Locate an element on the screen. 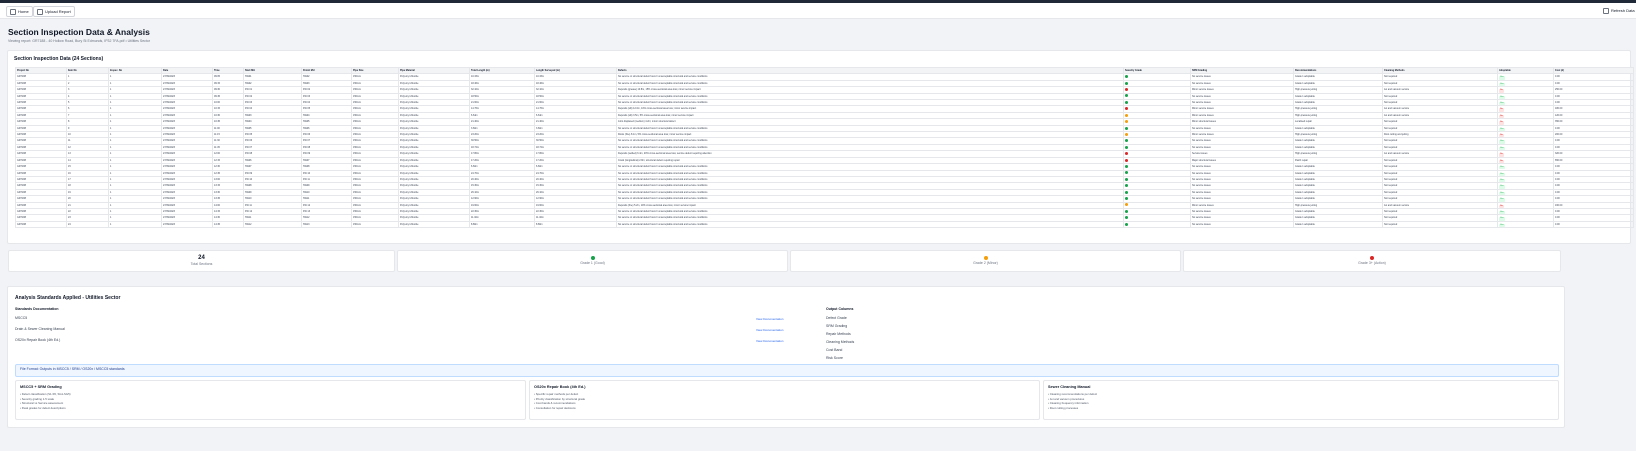  output-column-item: SRM Grading is located at coordinates (837, 326).